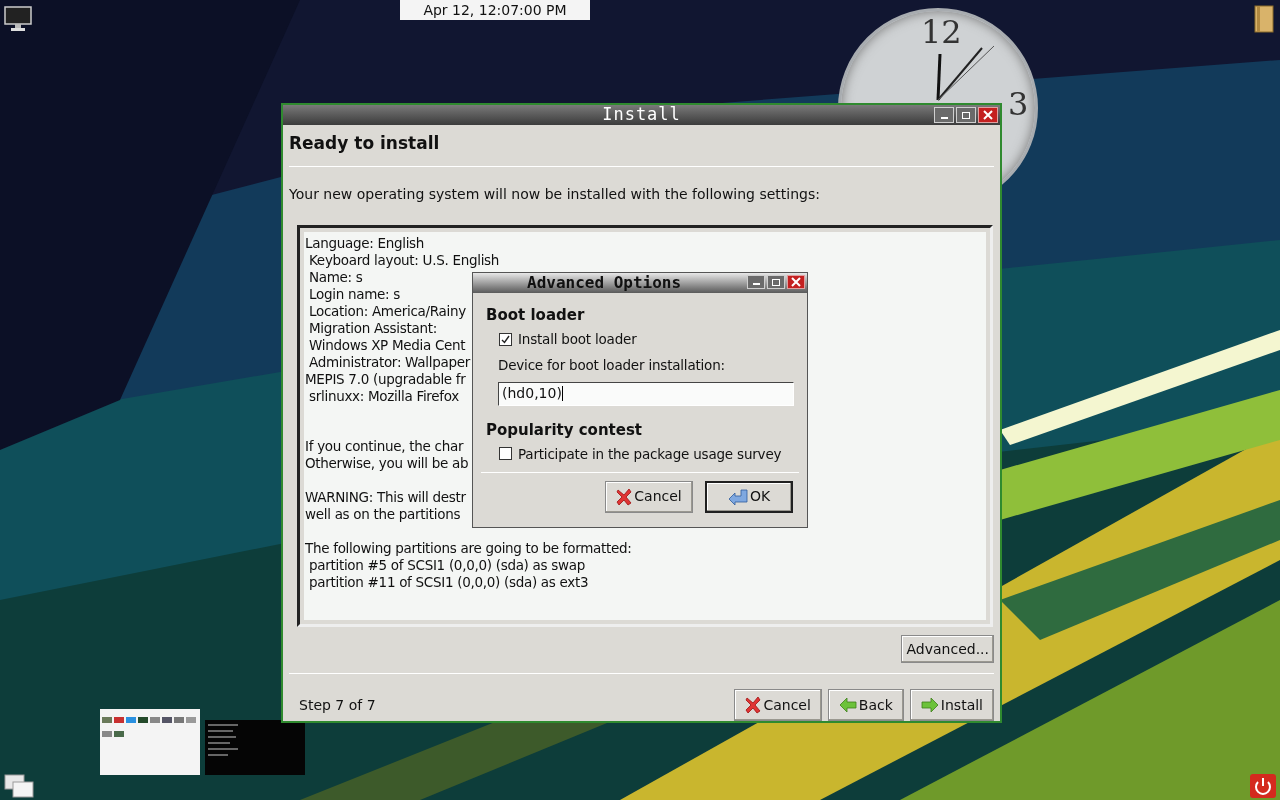 This screenshot has height=800, width=1280. Describe the element at coordinates (150, 742) in the screenshot. I see `window-thumbnail` at that location.